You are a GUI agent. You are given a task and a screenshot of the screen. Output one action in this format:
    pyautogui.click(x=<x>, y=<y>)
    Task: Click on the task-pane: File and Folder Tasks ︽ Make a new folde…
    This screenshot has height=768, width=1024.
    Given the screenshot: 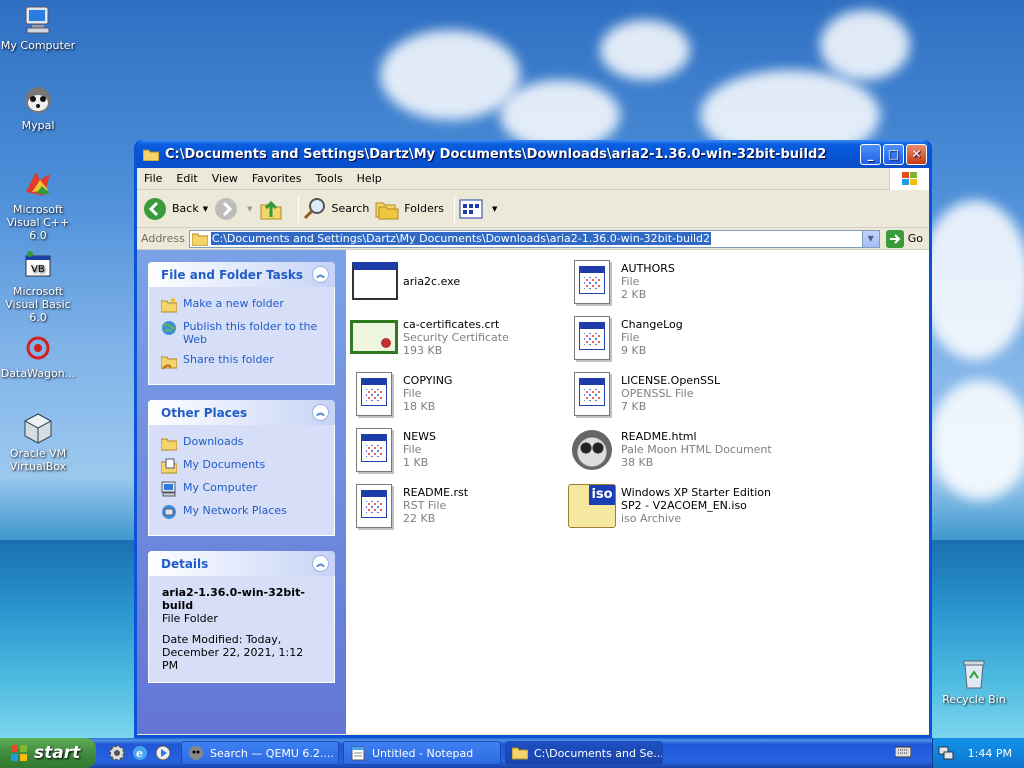 What is the action you would take?
    pyautogui.click(x=241, y=492)
    